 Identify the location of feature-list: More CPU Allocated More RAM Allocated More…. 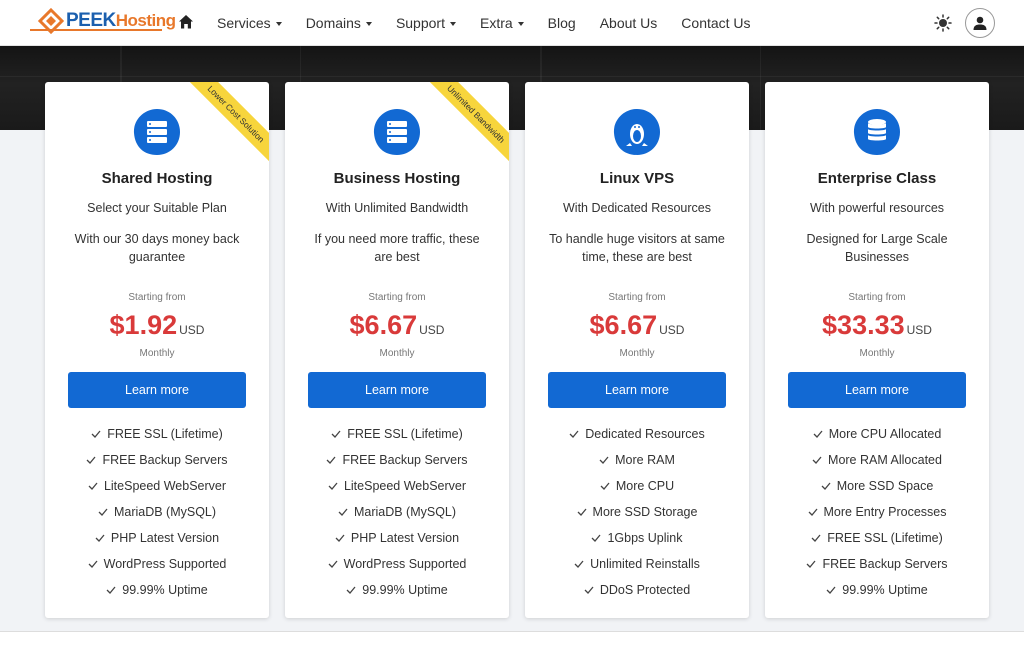
(877, 512).